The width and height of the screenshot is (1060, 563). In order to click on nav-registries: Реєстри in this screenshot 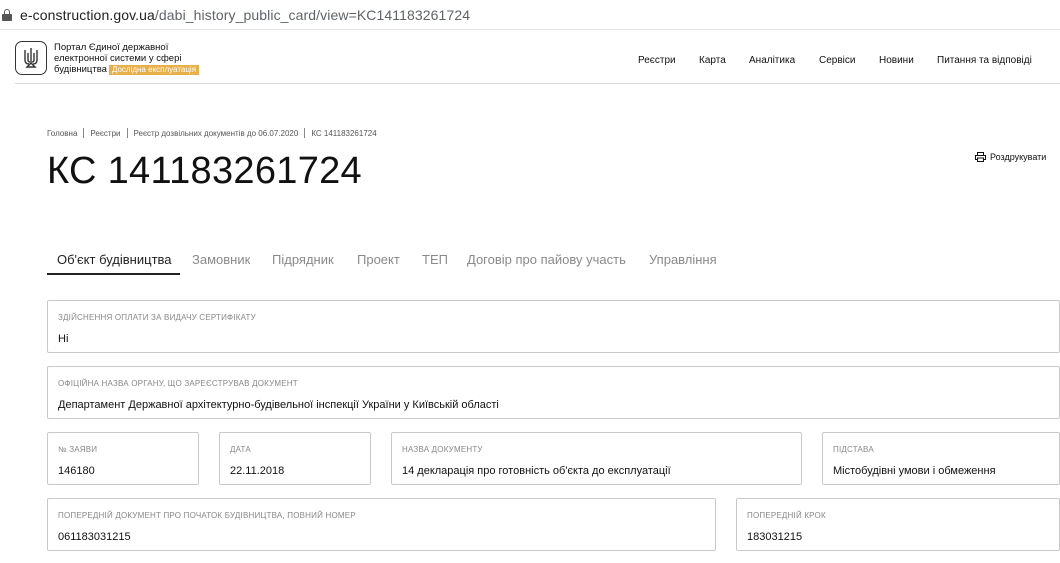, I will do `click(657, 60)`.